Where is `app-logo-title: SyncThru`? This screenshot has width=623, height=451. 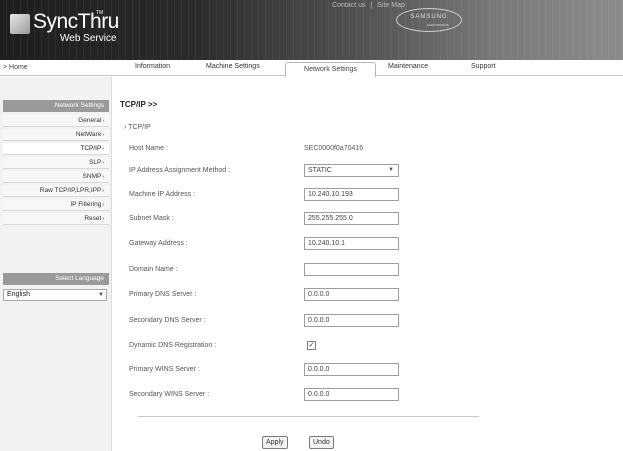 app-logo-title: SyncThru is located at coordinates (76, 21).